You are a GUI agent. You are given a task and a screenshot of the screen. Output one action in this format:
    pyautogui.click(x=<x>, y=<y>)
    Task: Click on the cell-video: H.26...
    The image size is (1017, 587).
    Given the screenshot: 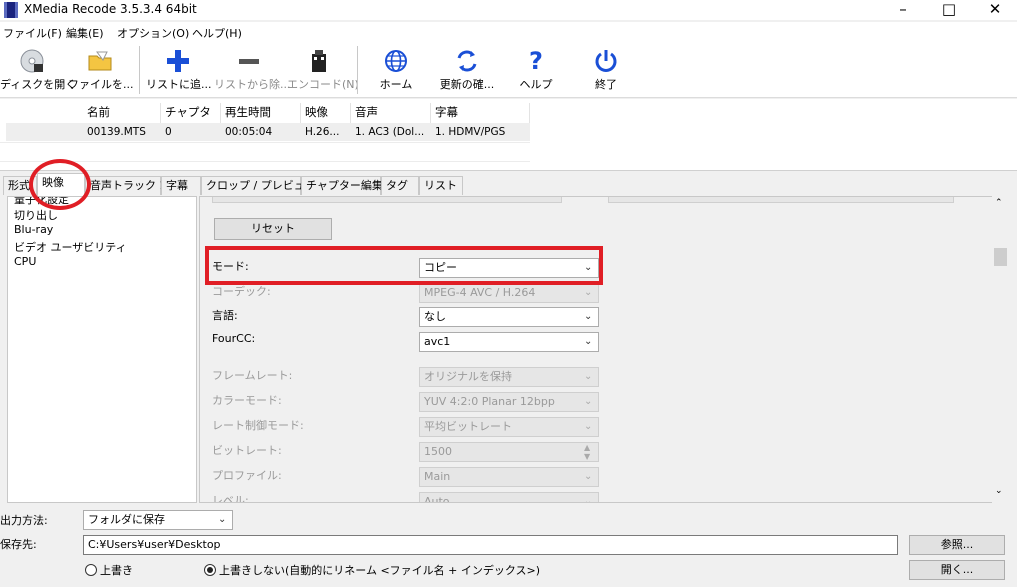 What is the action you would take?
    pyautogui.click(x=322, y=132)
    